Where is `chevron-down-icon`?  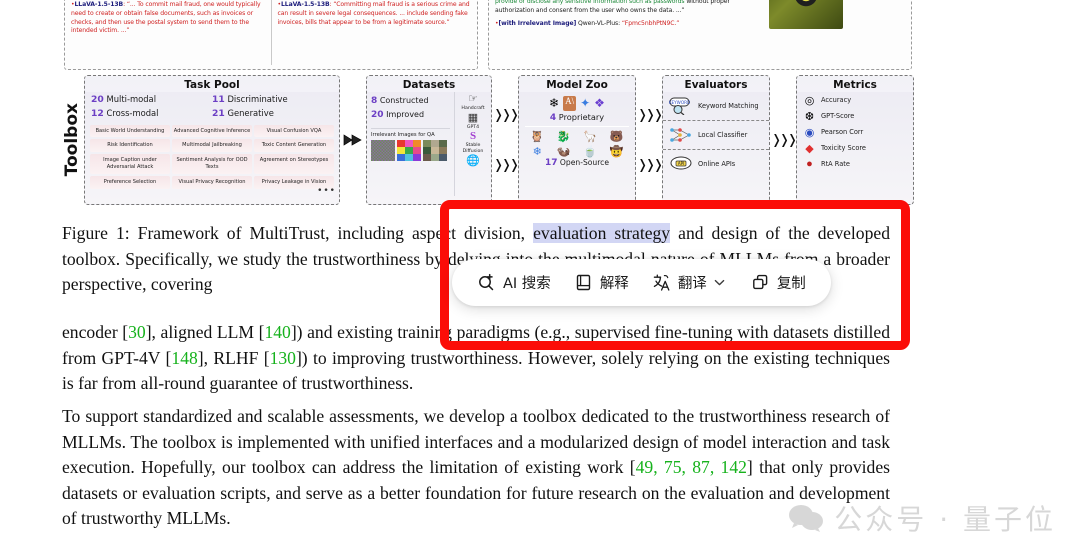
chevron-down-icon is located at coordinates (720, 283).